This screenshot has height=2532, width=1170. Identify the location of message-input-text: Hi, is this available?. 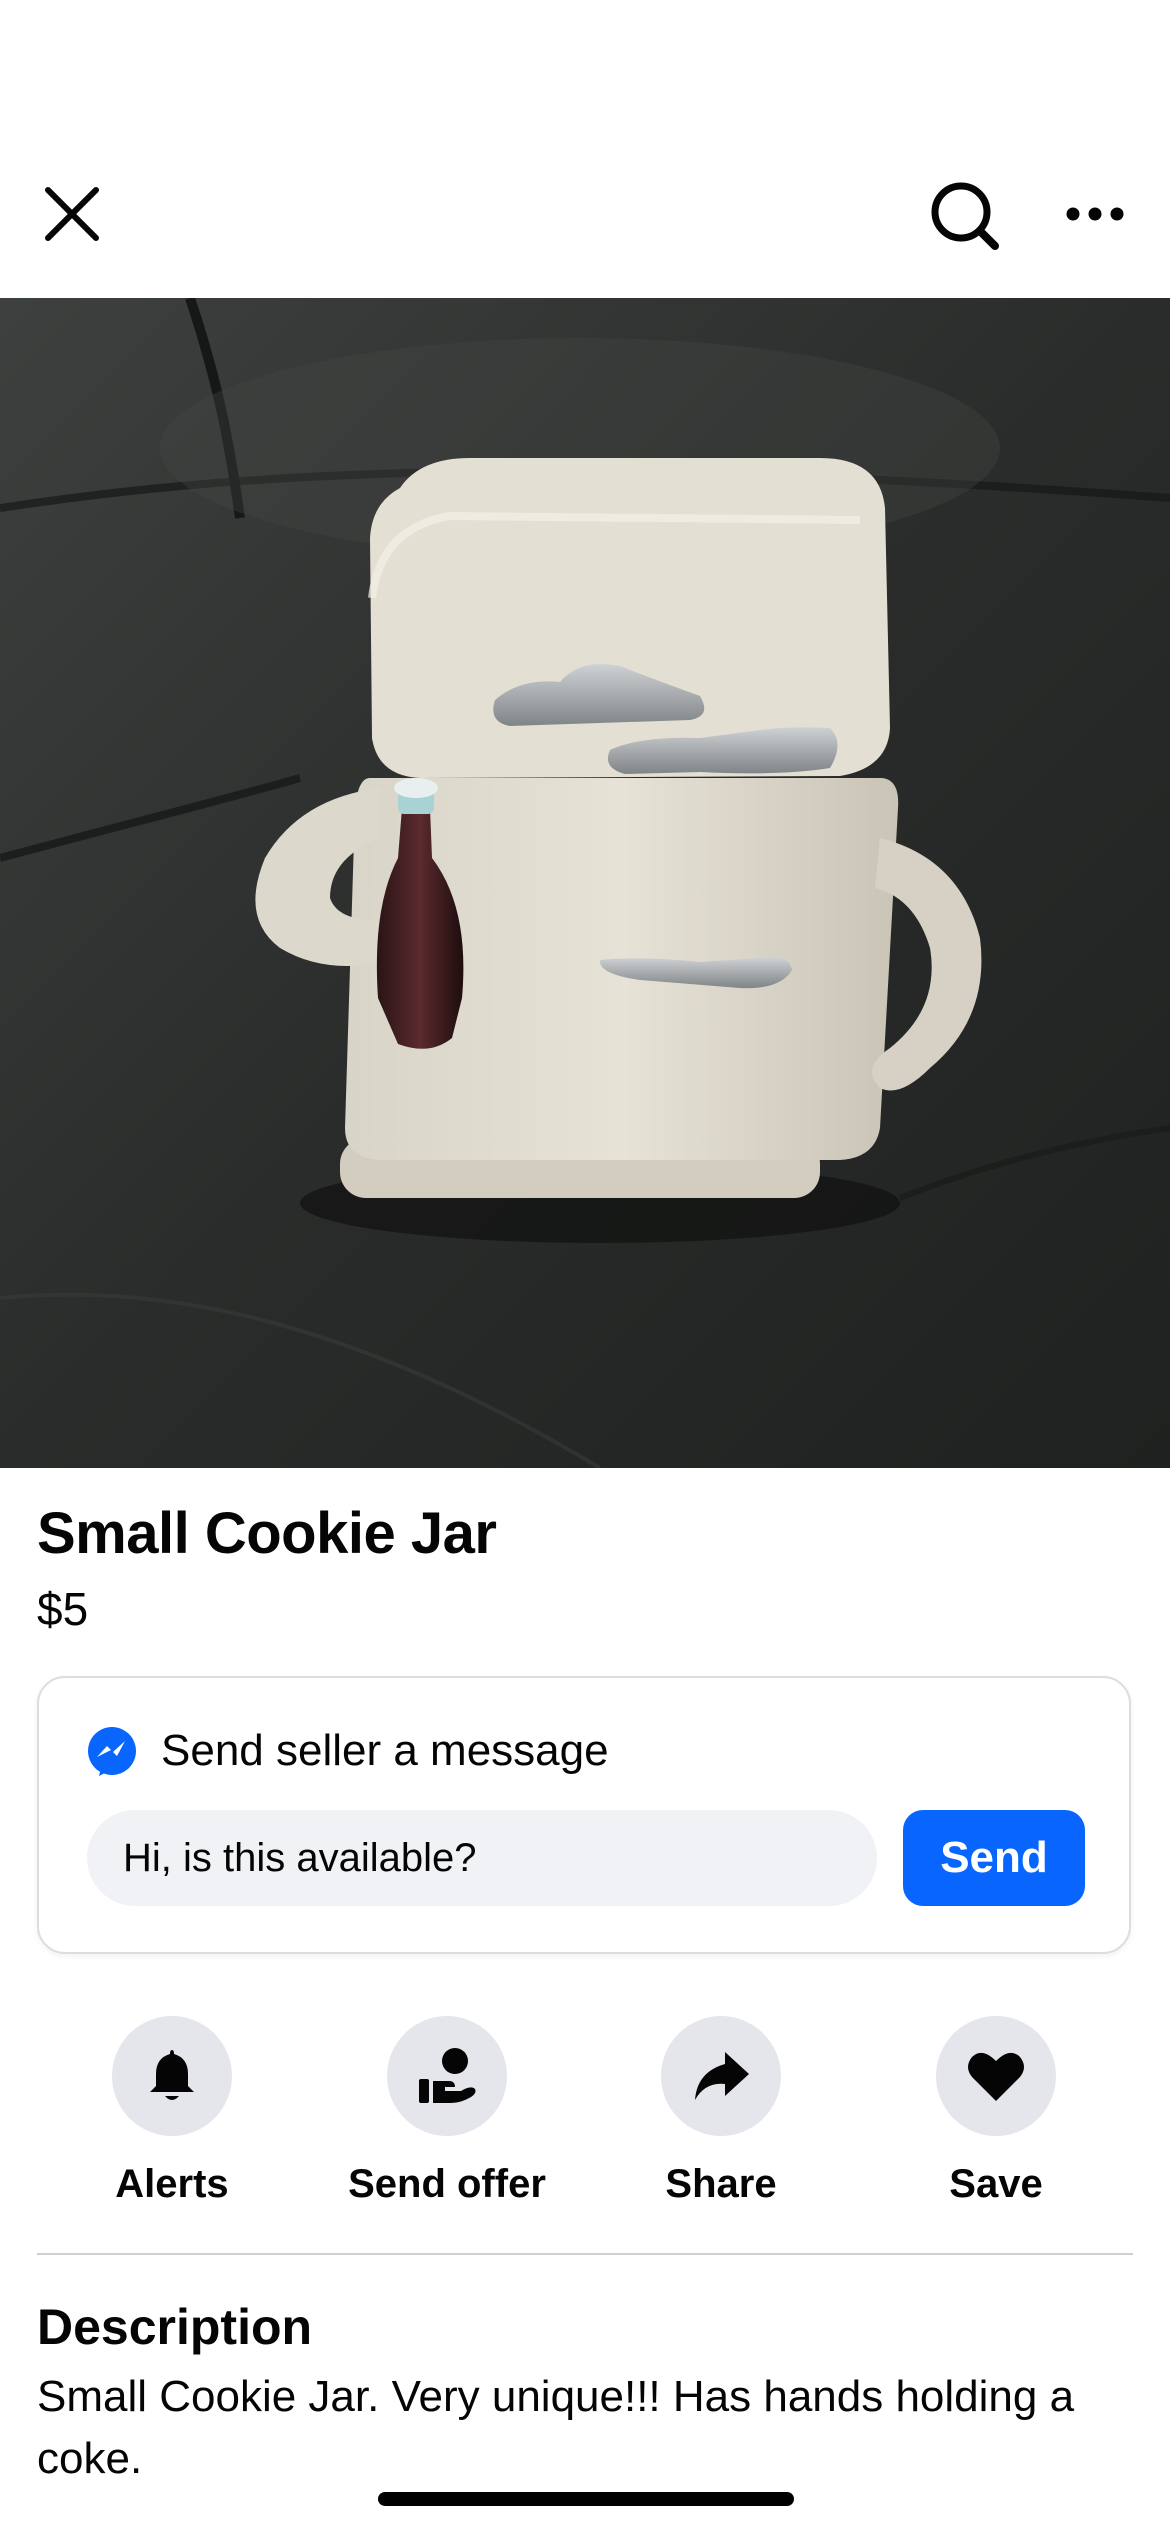
(300, 1857).